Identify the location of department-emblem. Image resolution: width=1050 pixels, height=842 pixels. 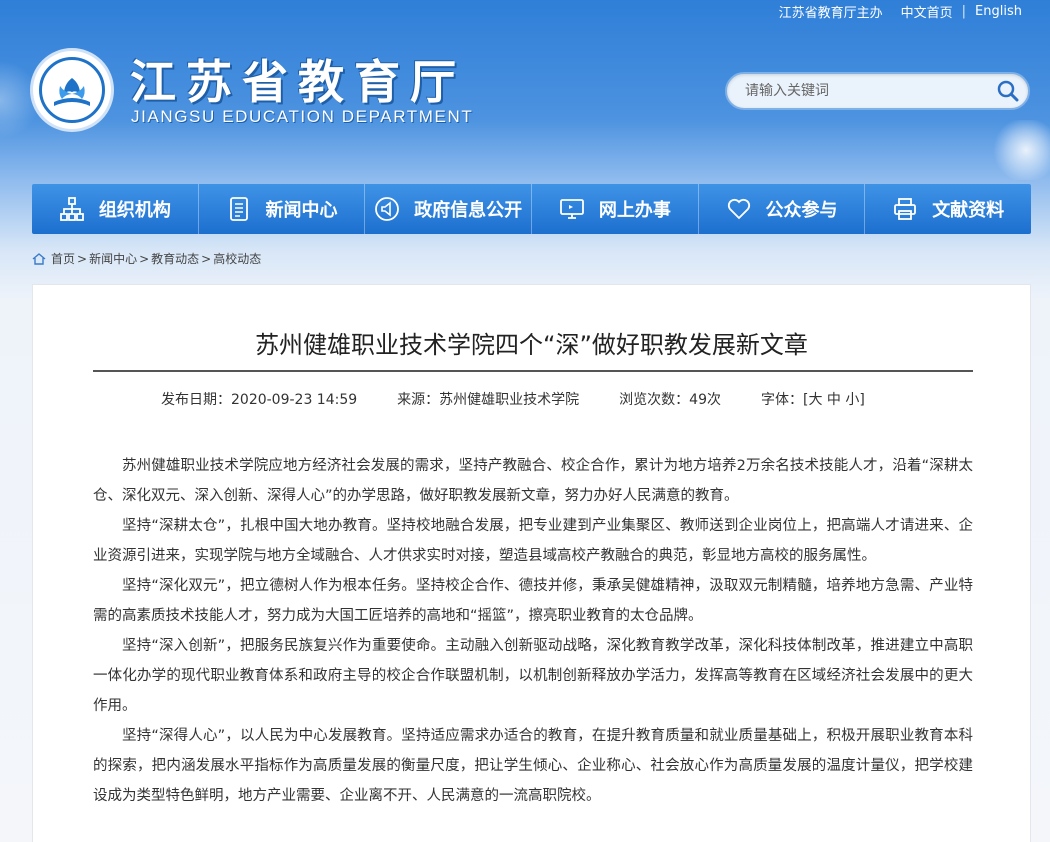
(72, 90).